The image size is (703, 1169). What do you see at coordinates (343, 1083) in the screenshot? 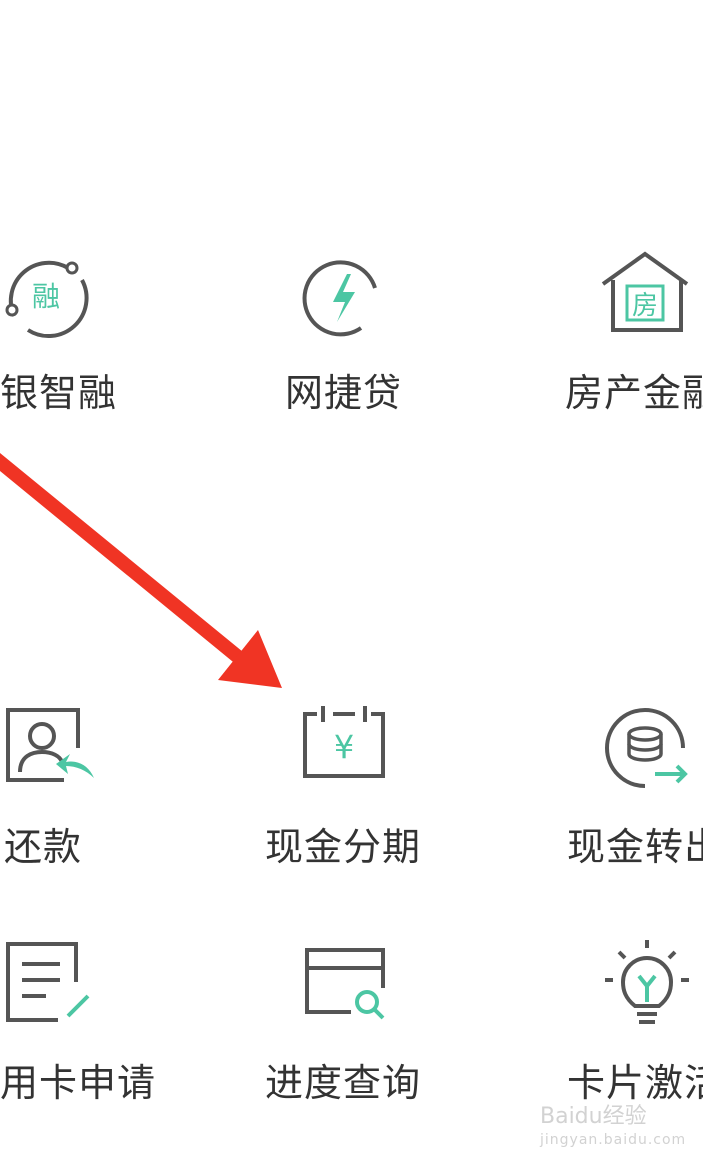
I see `menu-label: 进度查询` at bounding box center [343, 1083].